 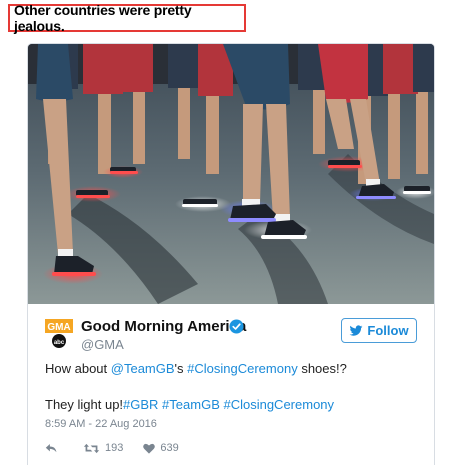 I want to click on reply-action, so click(x=54, y=448).